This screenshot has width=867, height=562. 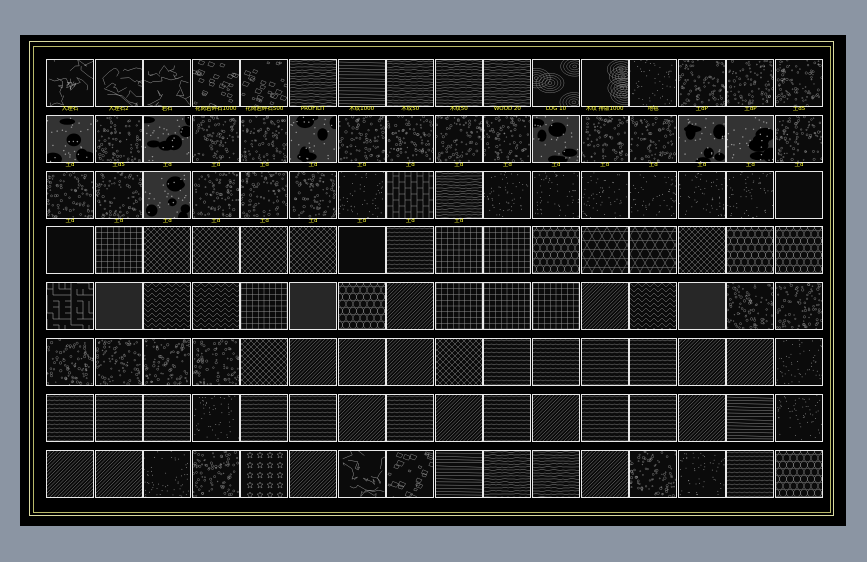 I want to click on hatch-swatch-tile: 木纹50, so click(x=458, y=87).